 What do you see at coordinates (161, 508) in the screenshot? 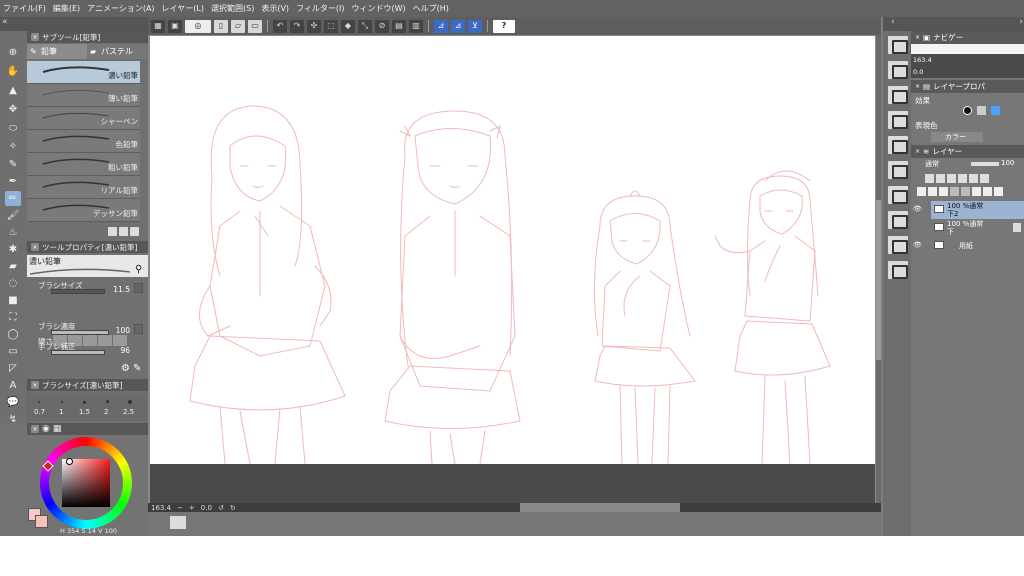
I see `zoom-readout: 163.4` at bounding box center [161, 508].